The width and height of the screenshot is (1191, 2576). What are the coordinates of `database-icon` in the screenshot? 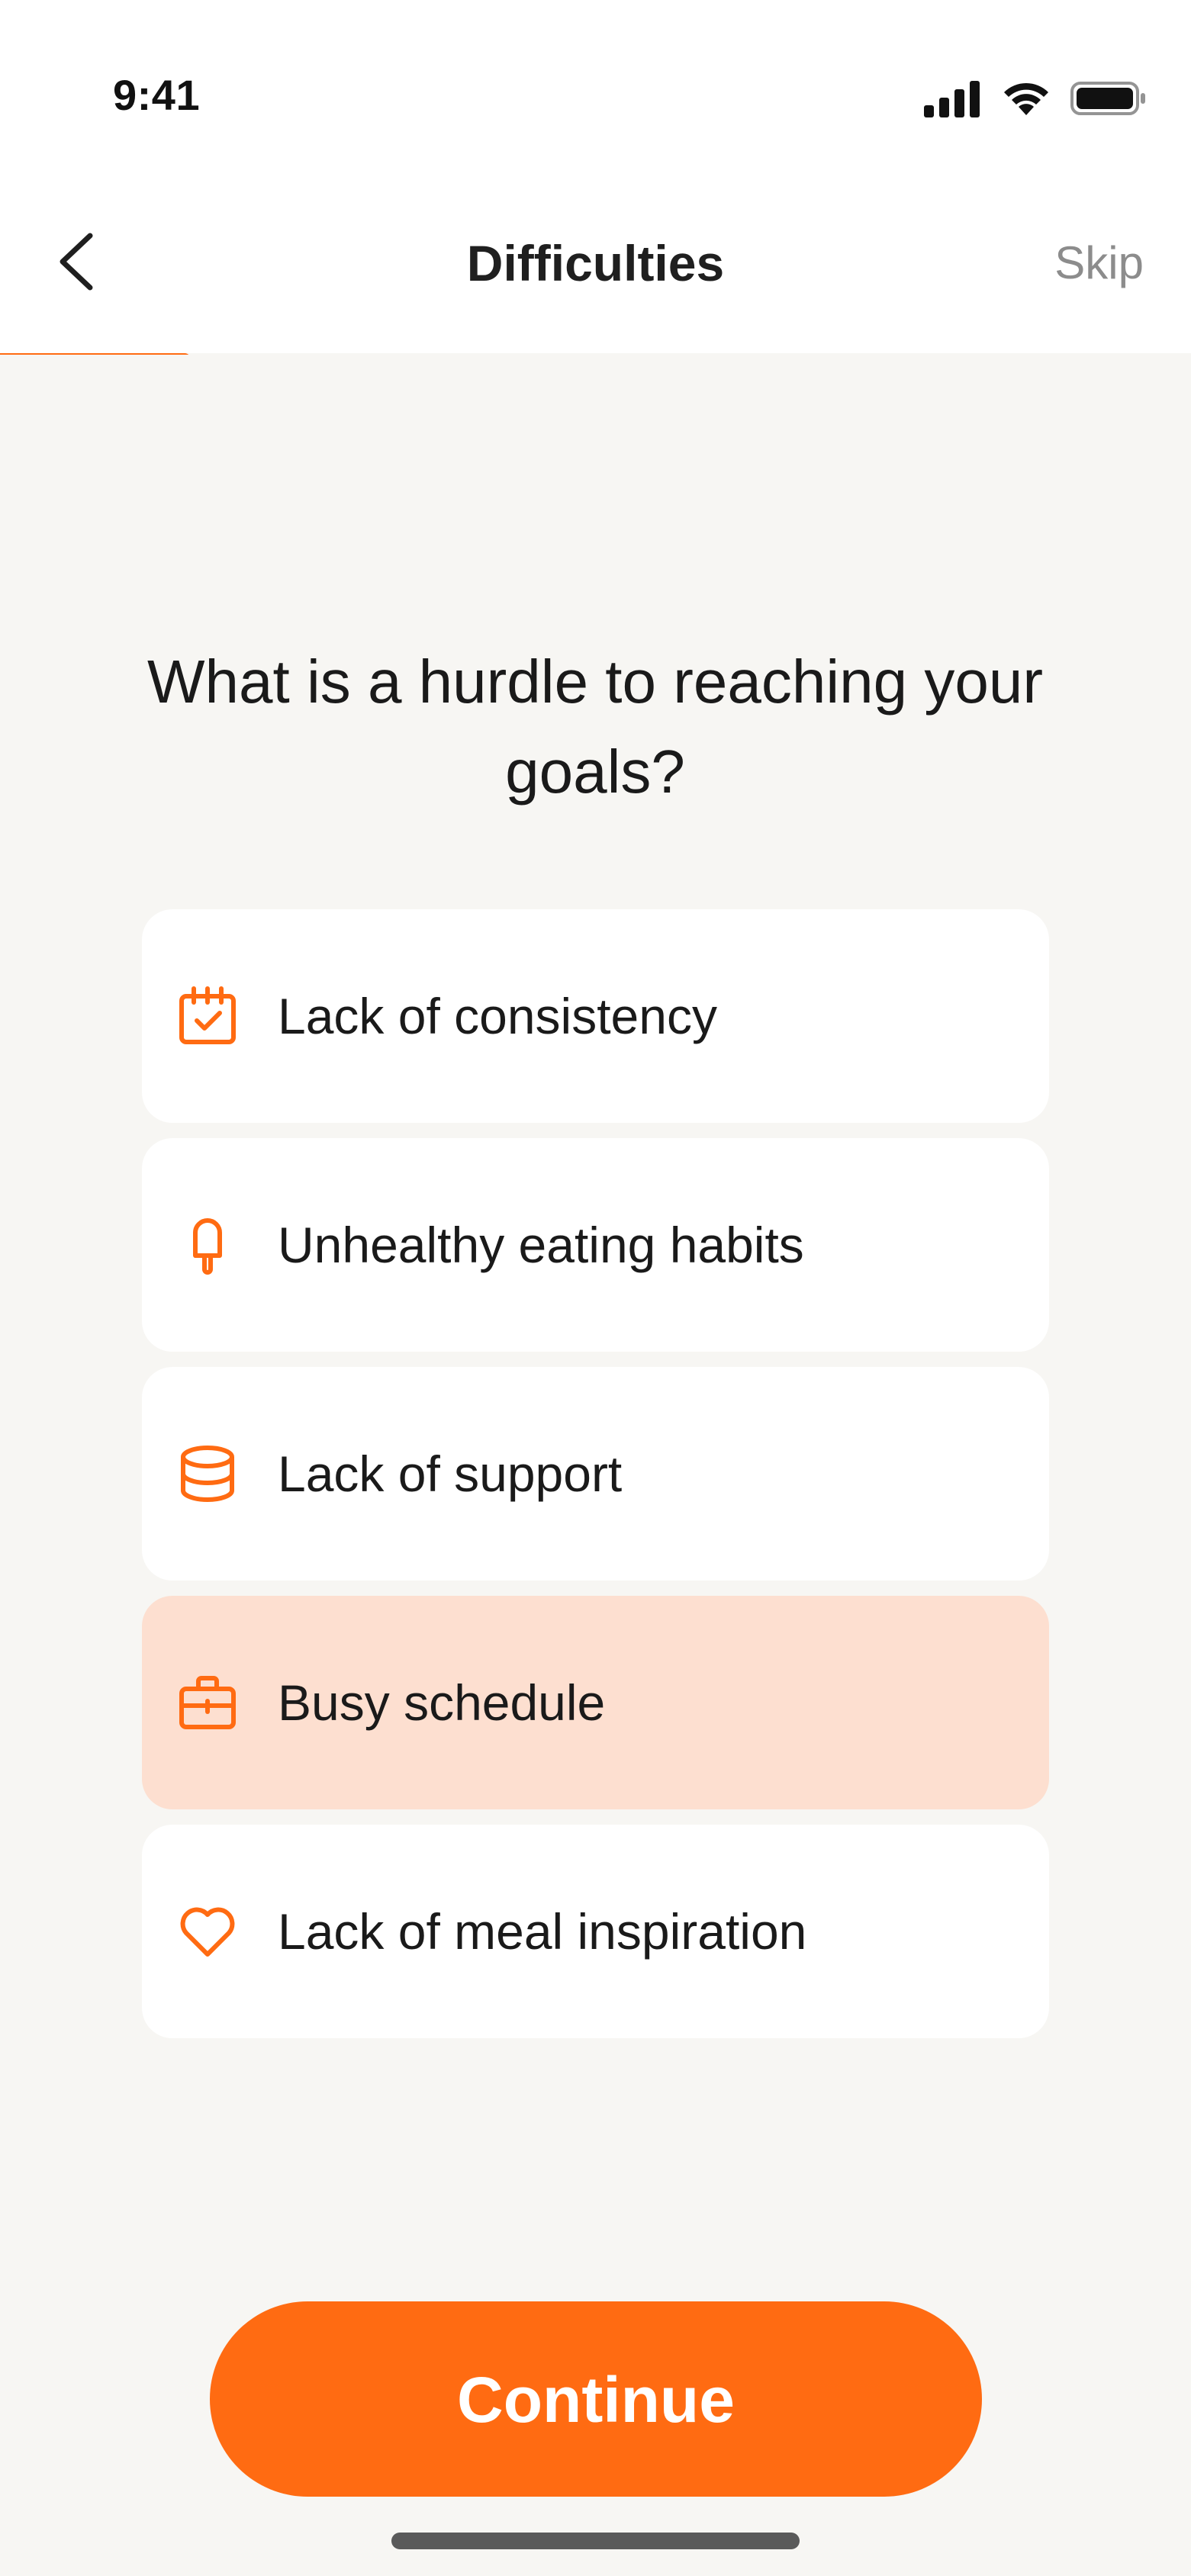 It's located at (208, 1474).